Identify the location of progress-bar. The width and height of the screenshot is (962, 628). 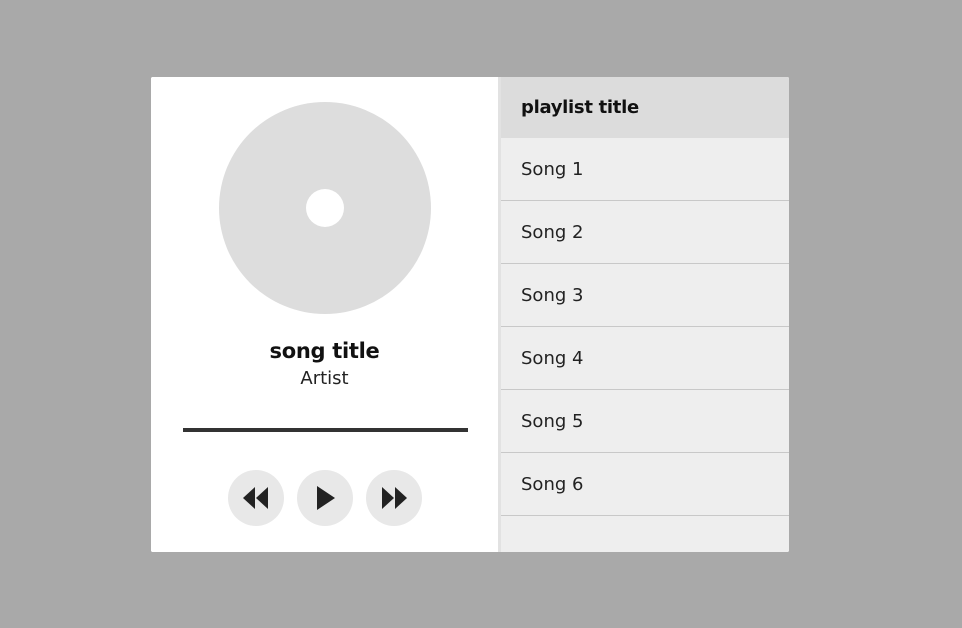
(325, 430).